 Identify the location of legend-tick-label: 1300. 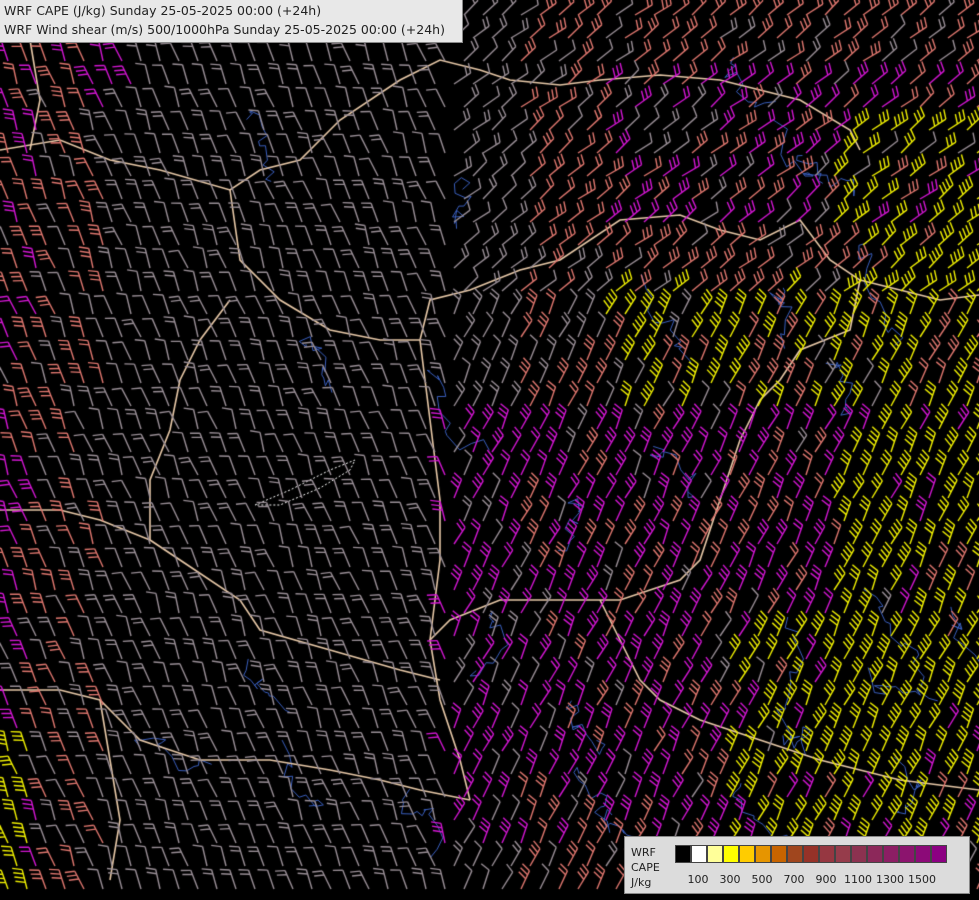
(890, 879).